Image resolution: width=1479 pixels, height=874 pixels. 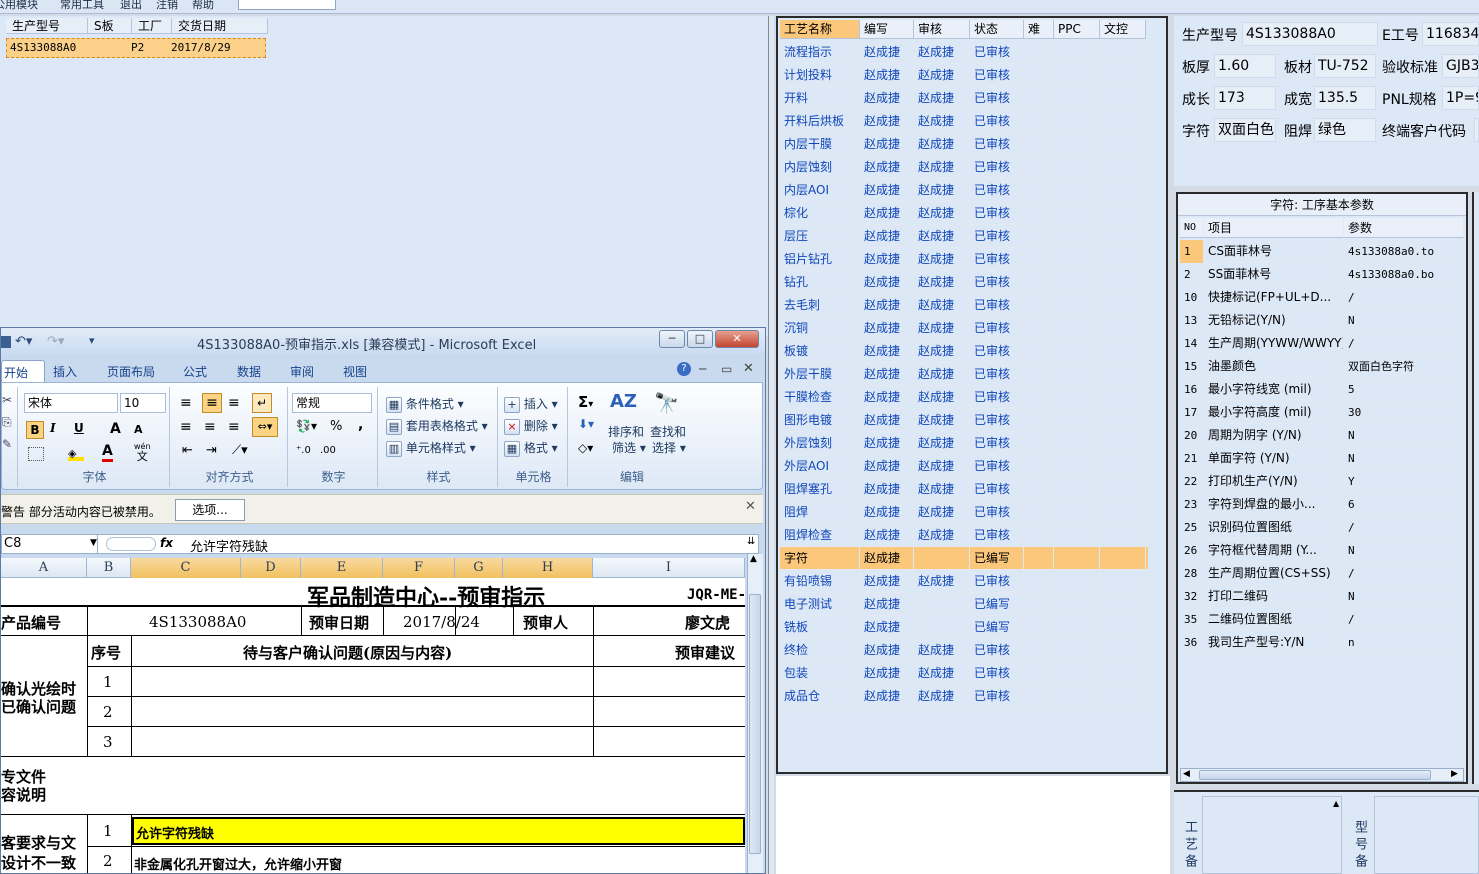 I want to click on product-no-value: 4S133088A0, so click(x=197, y=622).